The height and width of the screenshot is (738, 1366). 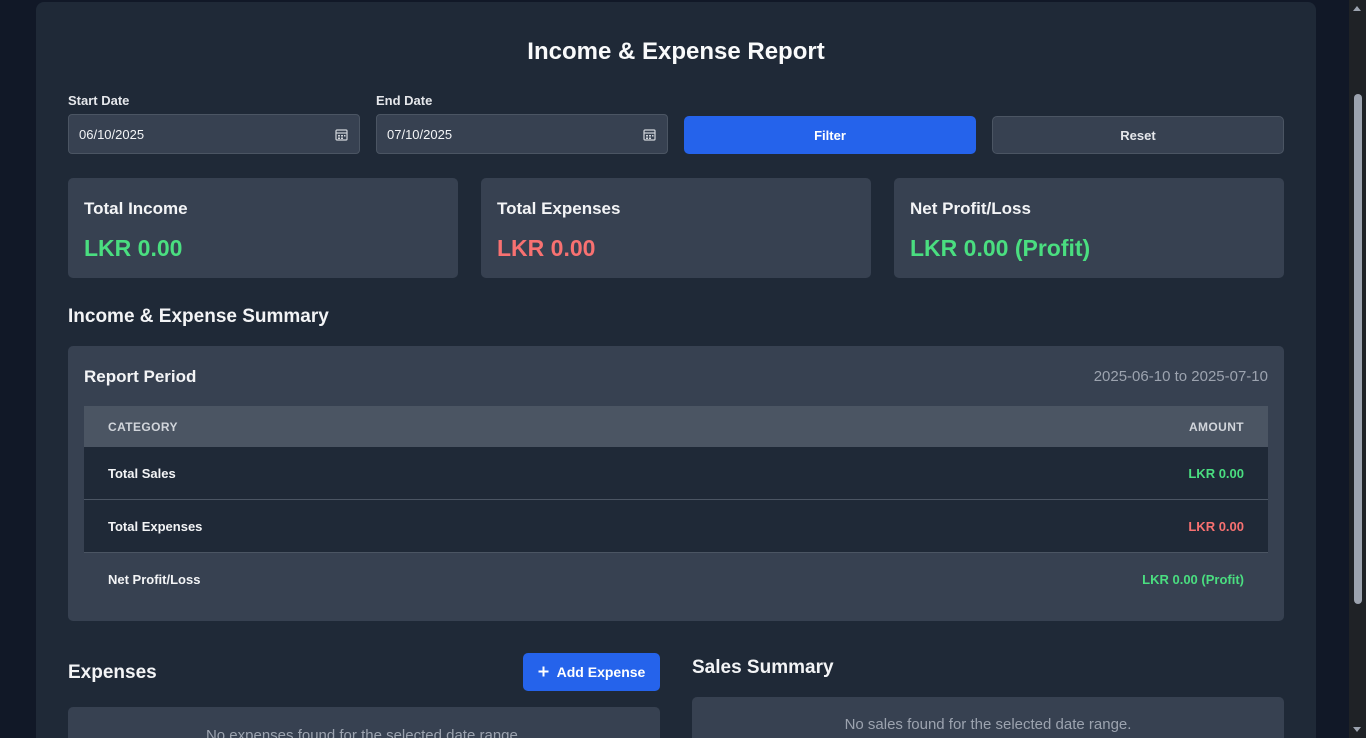 I want to click on total-expenses-value: LKR 0.00, so click(x=546, y=248).